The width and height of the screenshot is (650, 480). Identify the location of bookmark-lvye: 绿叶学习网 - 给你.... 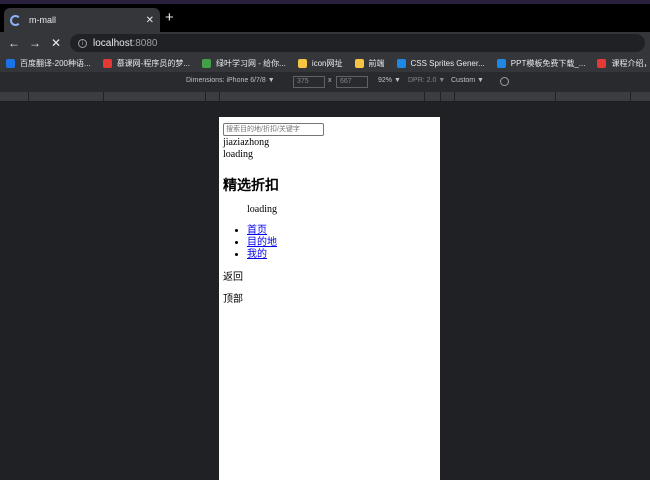
(244, 63).